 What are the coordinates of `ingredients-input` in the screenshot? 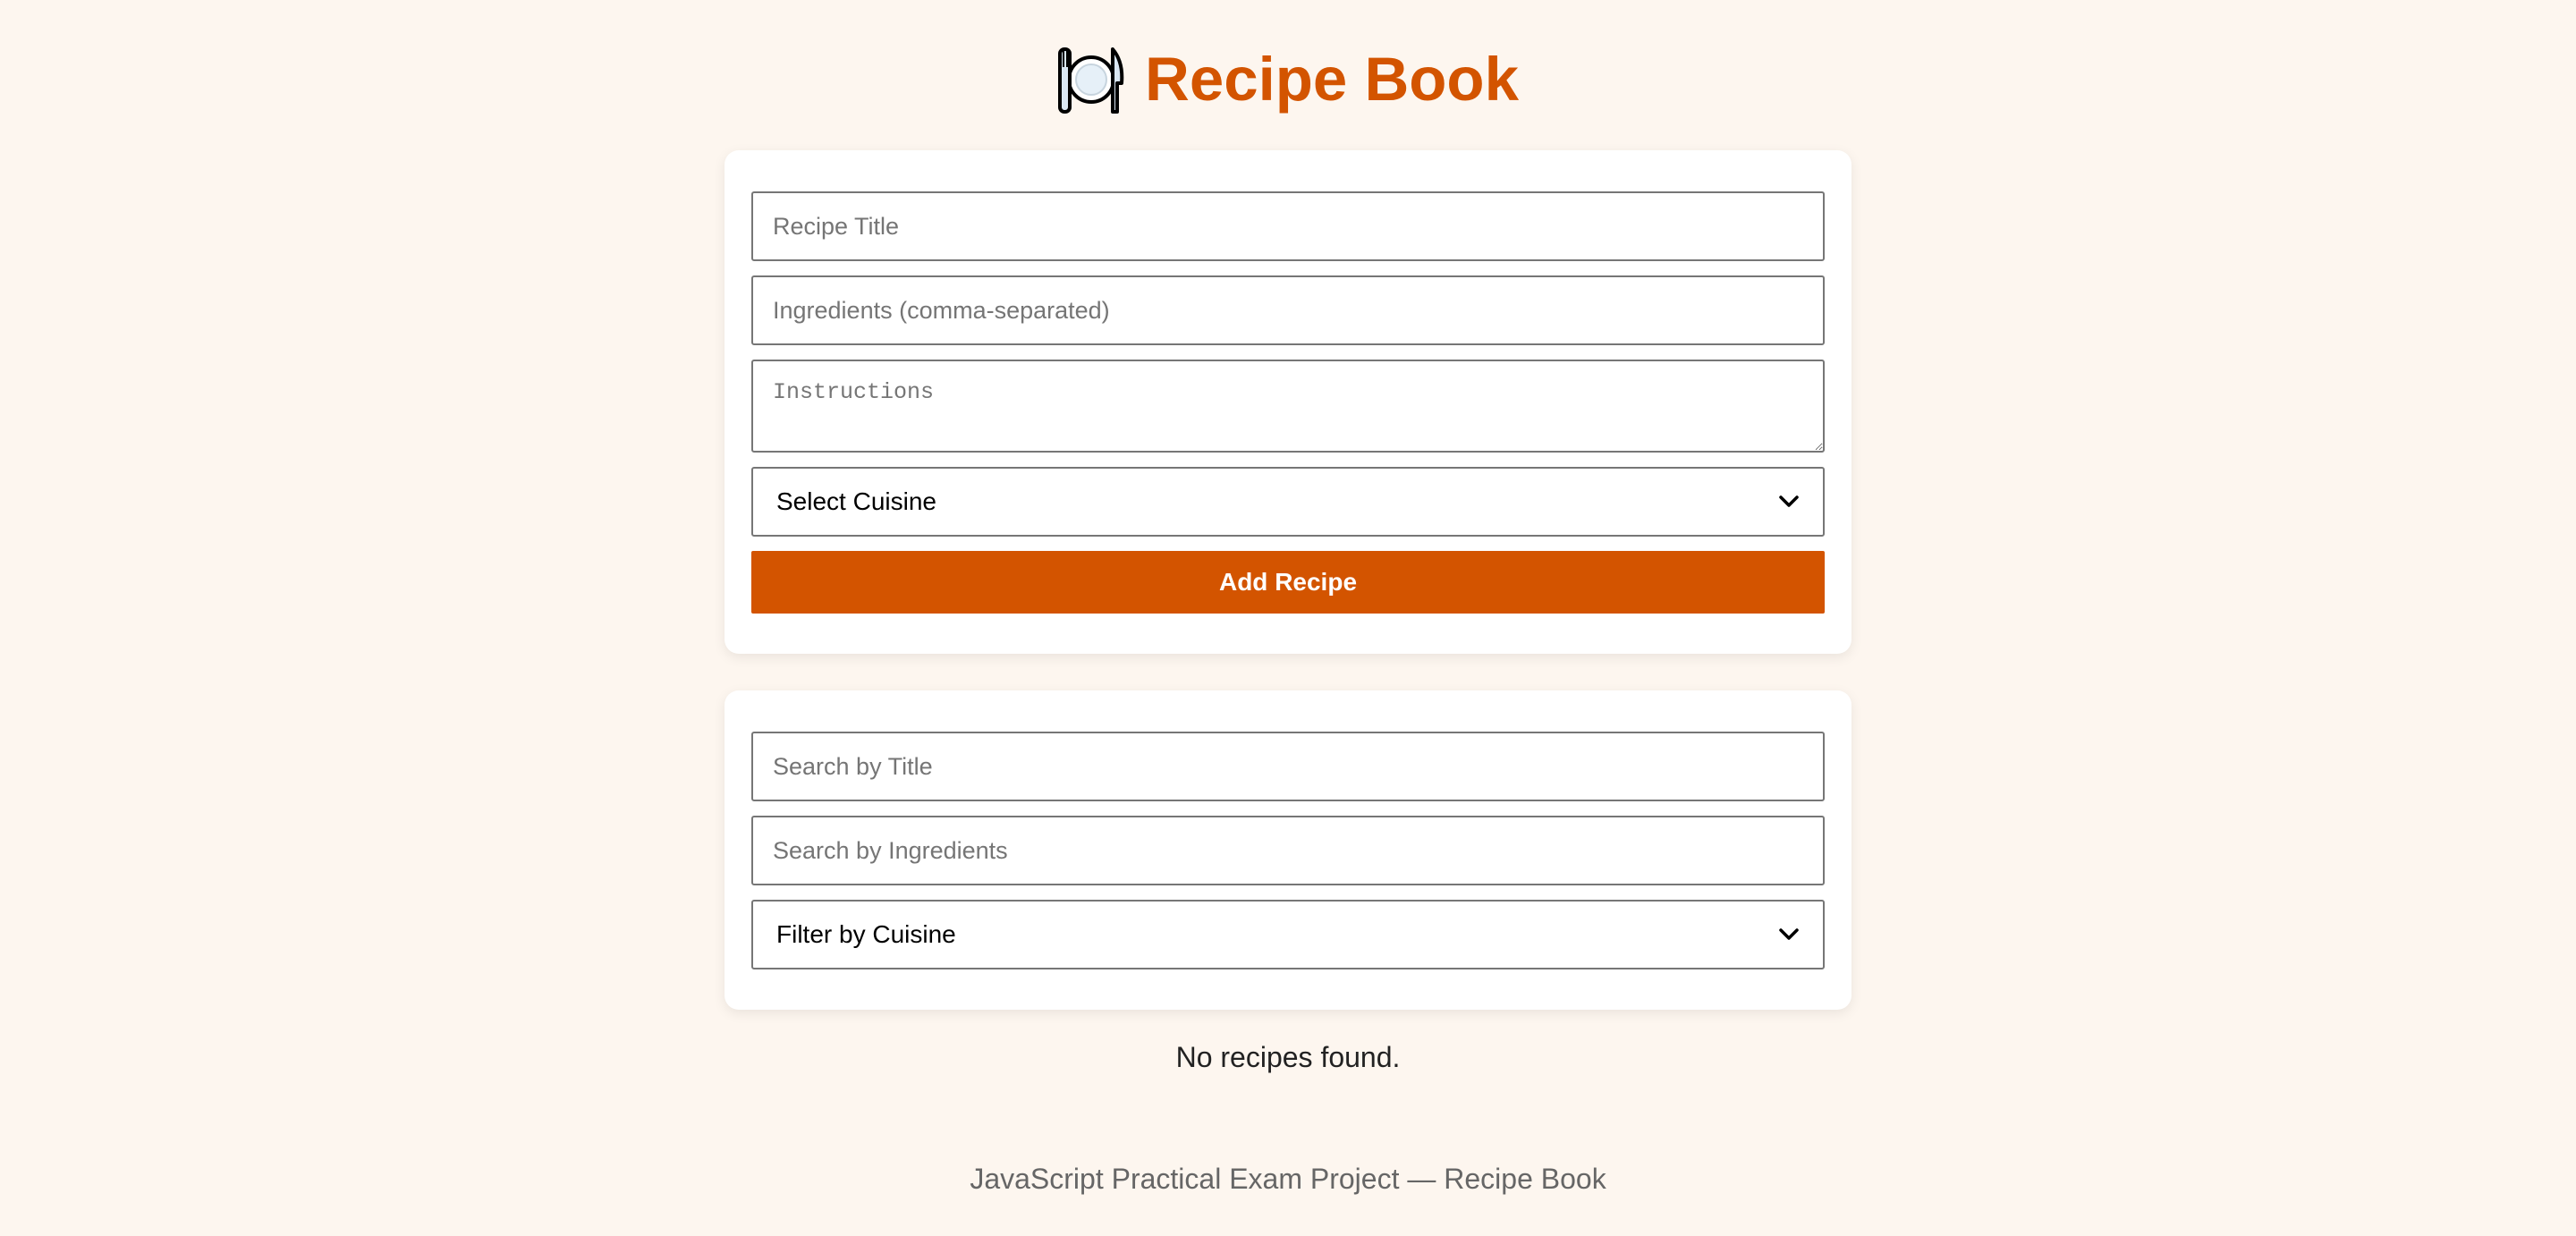 It's located at (1288, 310).